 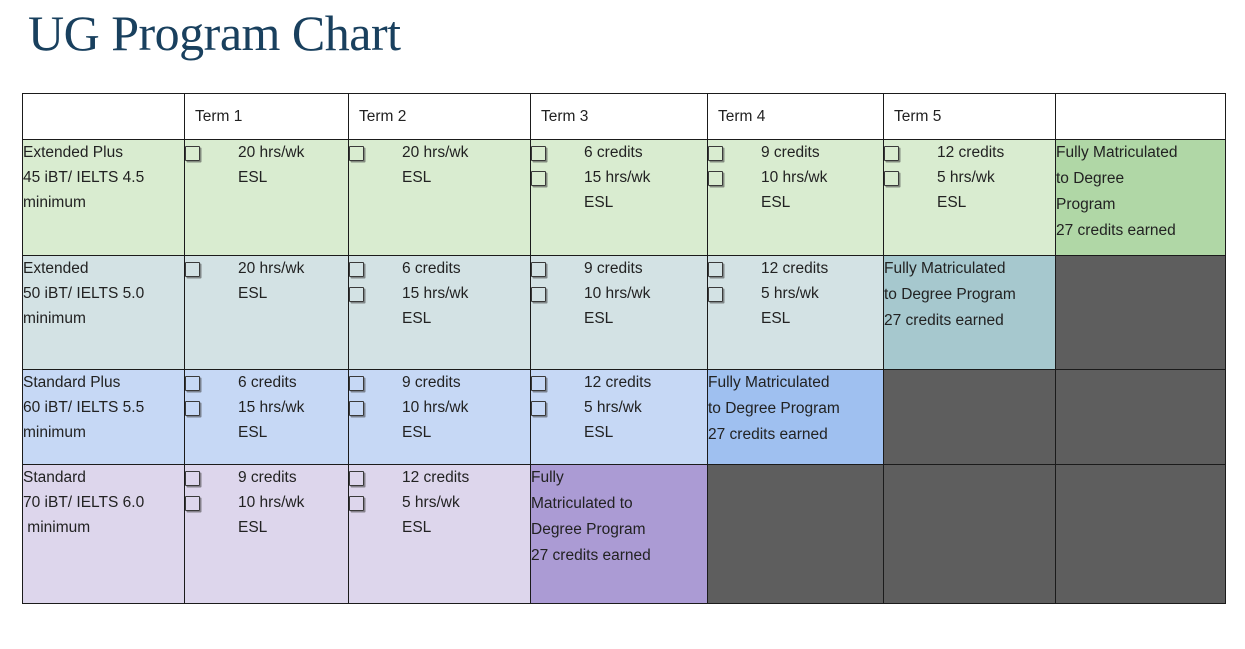 What do you see at coordinates (790, 152) in the screenshot?
I see `task-label: 9 credits` at bounding box center [790, 152].